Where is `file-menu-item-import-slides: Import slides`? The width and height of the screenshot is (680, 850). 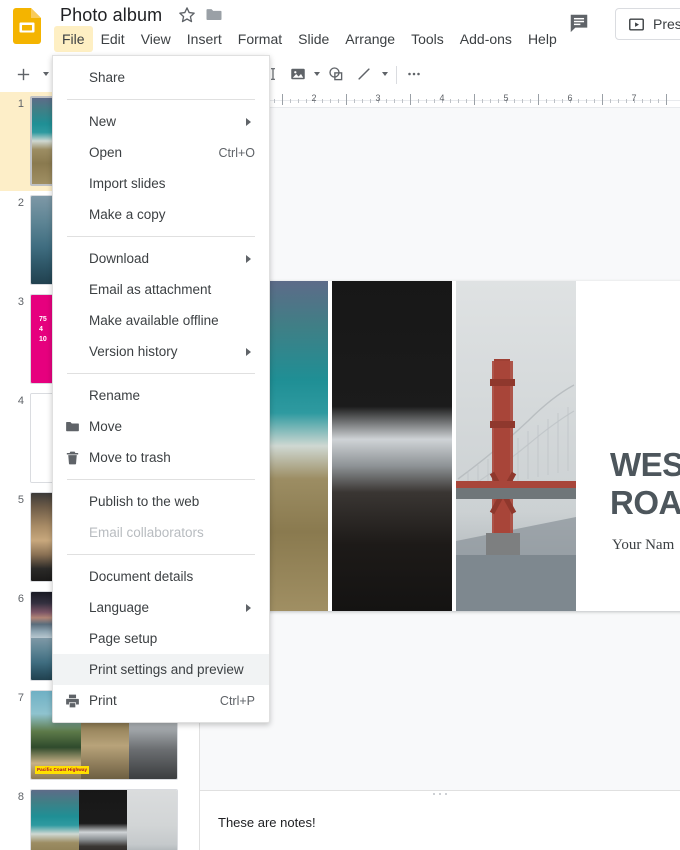 file-menu-item-import-slides: Import slides is located at coordinates (161, 183).